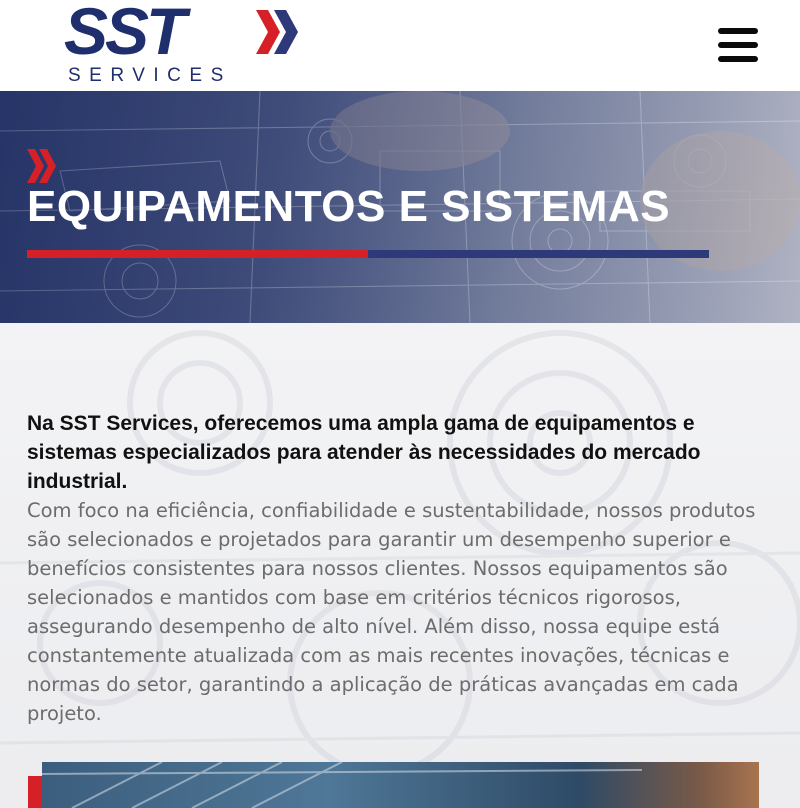 Image resolution: width=800 pixels, height=808 pixels. Describe the element at coordinates (342, 785) in the screenshot. I see `photo-detail` at that location.